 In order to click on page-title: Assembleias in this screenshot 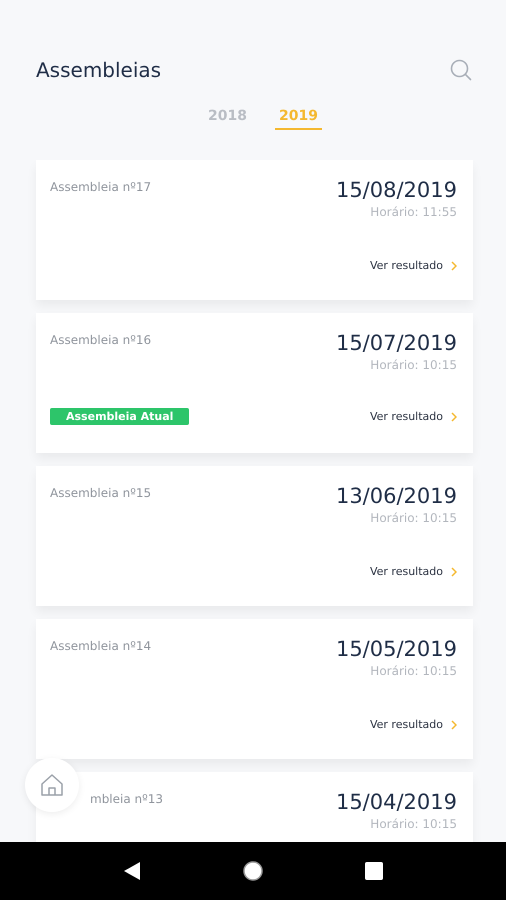, I will do `click(99, 70)`.